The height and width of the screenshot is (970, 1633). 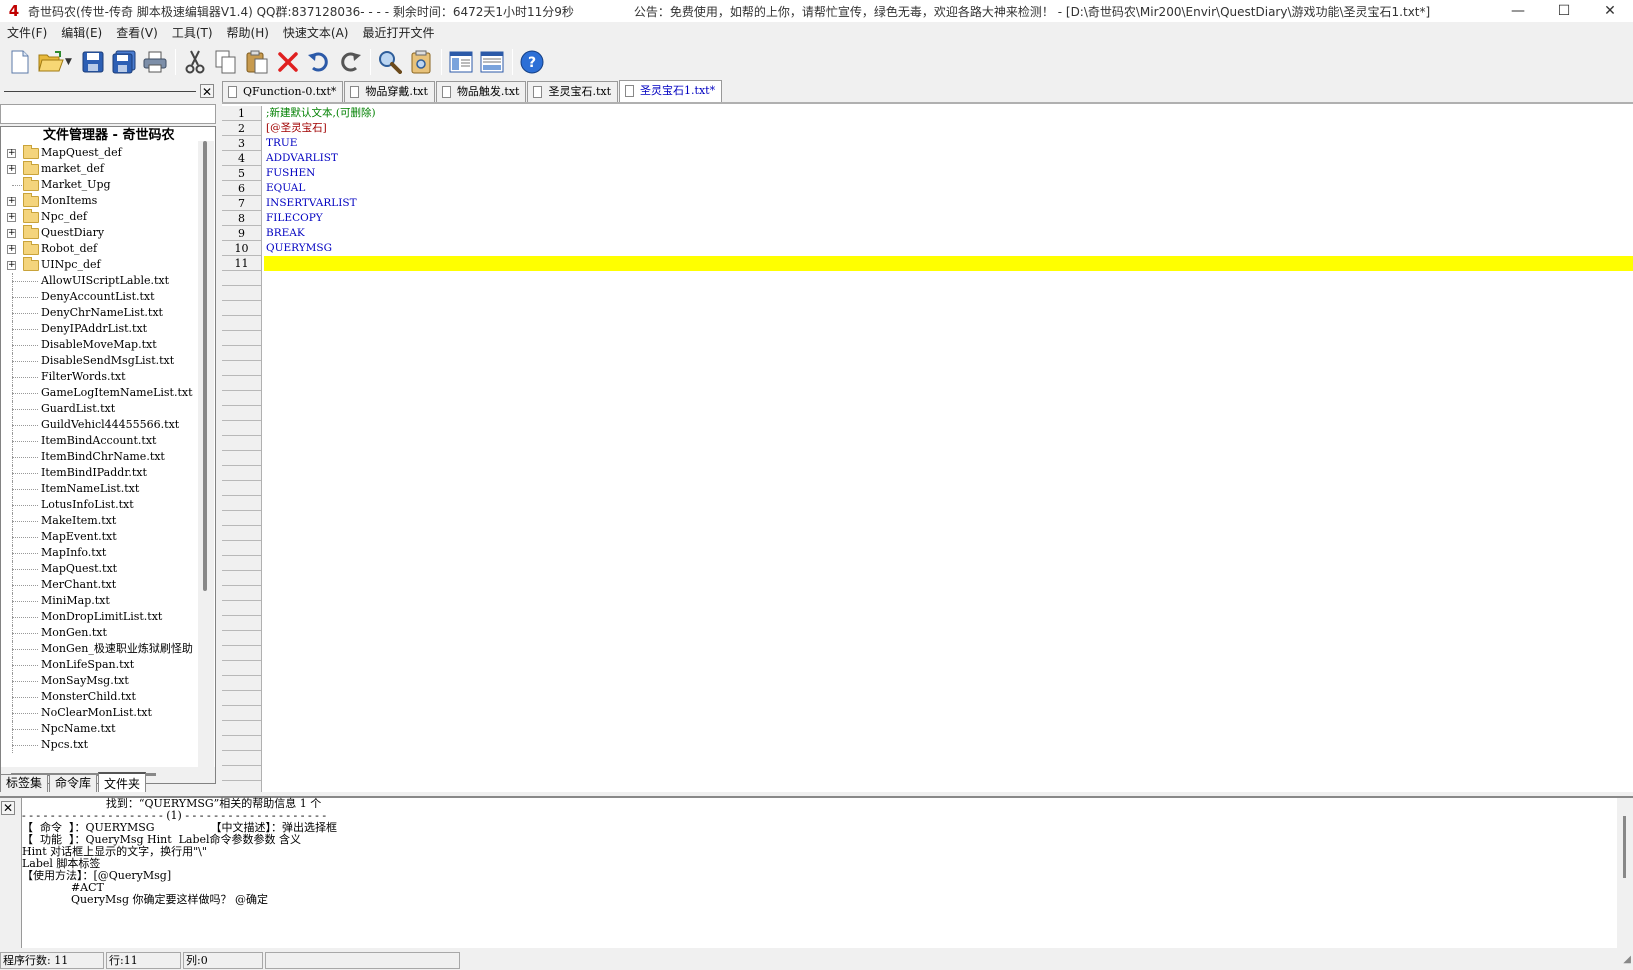 What do you see at coordinates (1610, 11) in the screenshot?
I see `close-window-button: ✕` at bounding box center [1610, 11].